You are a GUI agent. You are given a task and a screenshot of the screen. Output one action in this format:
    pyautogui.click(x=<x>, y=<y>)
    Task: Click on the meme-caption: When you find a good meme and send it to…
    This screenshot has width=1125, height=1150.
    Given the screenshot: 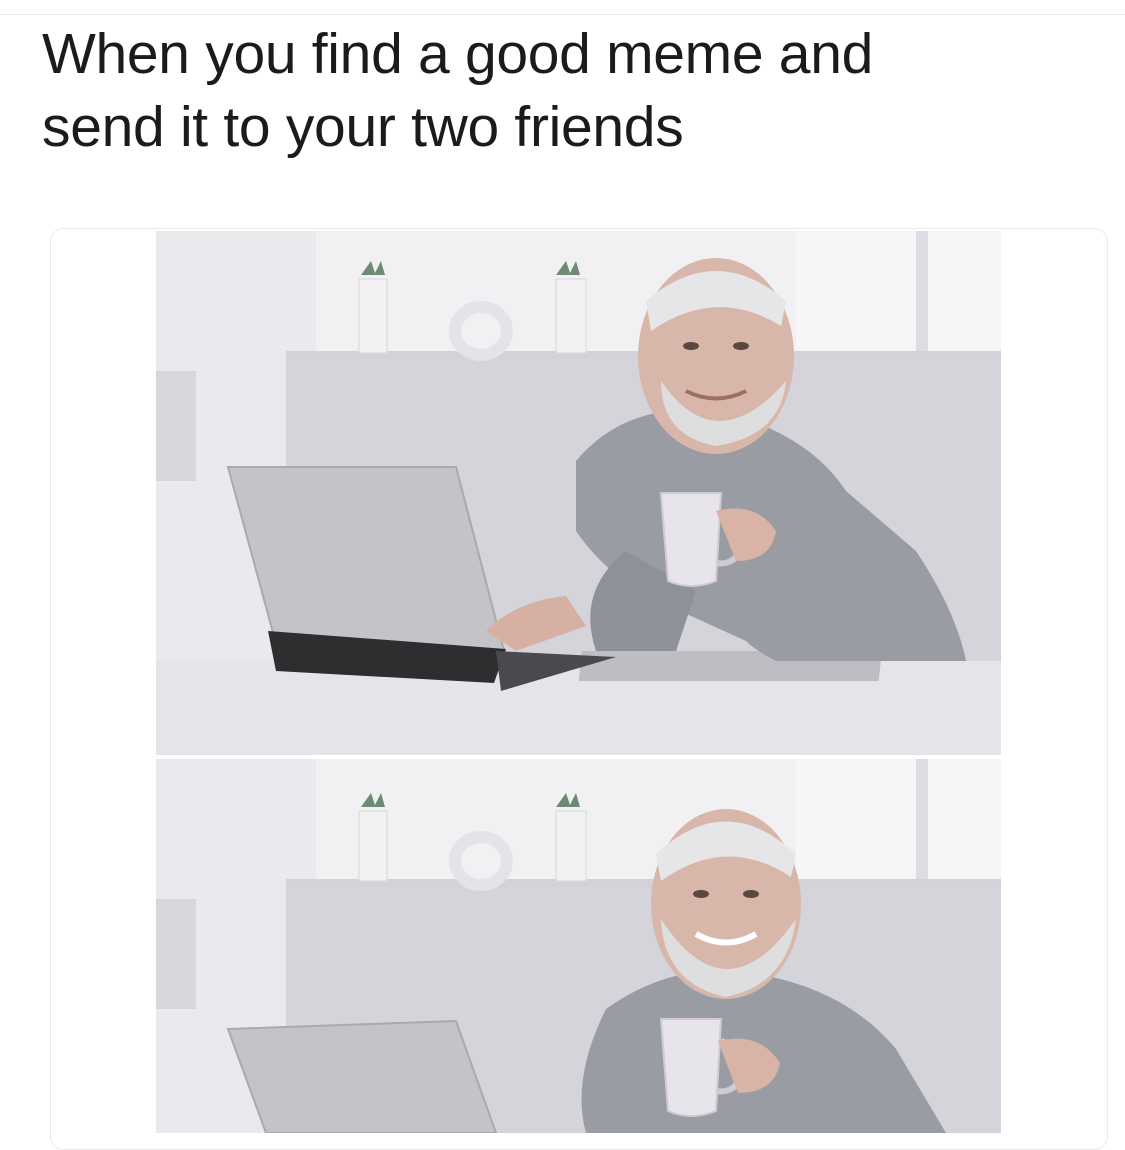 What is the action you would take?
    pyautogui.click(x=457, y=90)
    